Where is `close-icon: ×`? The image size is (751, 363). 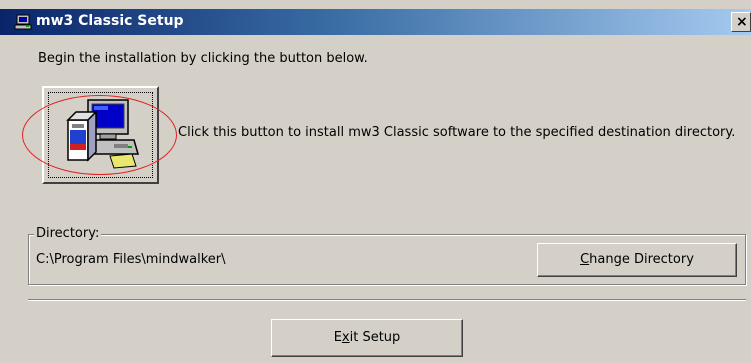 close-icon: × is located at coordinates (742, 22).